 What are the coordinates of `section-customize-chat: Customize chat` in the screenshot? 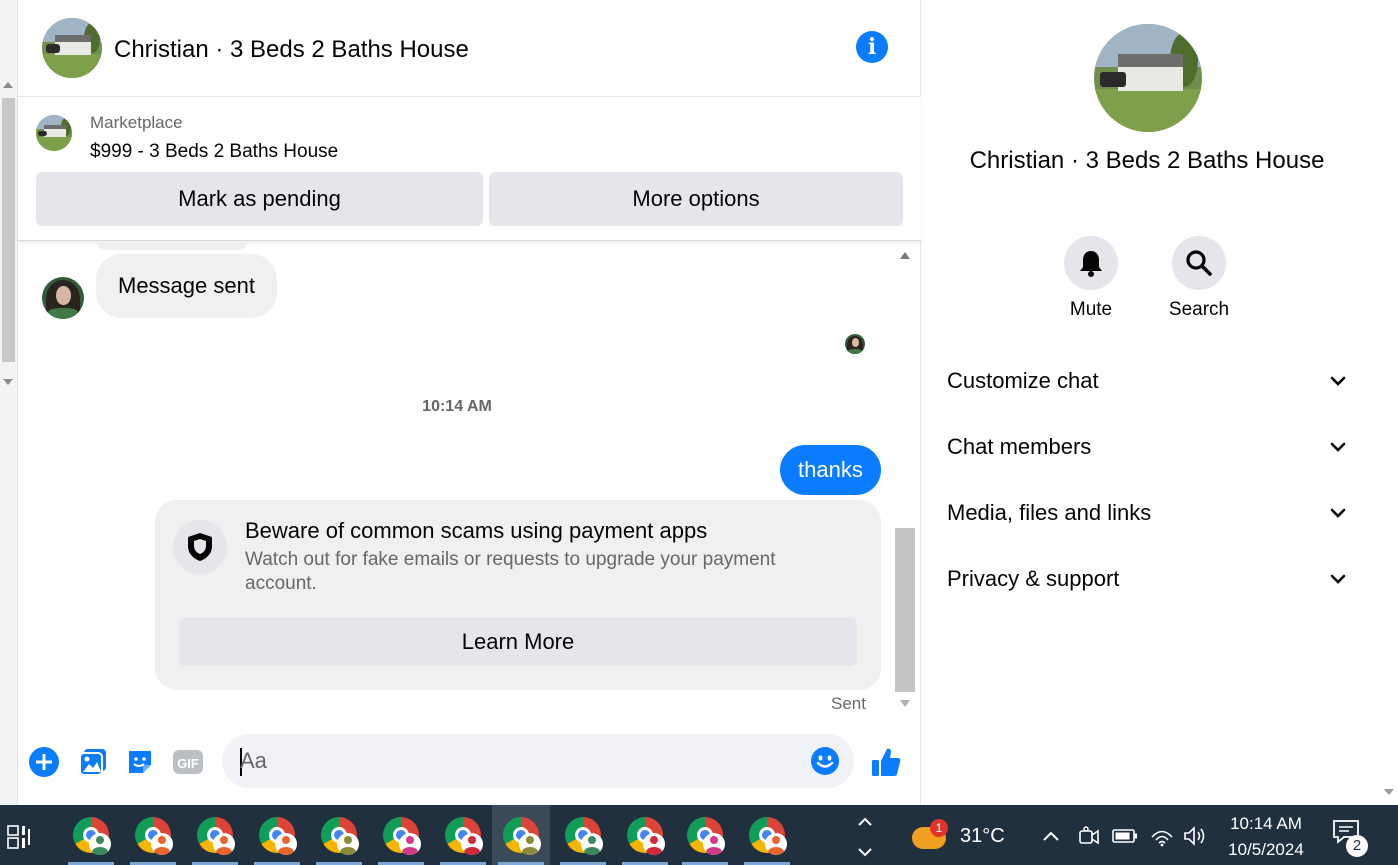 It's located at (1147, 381).